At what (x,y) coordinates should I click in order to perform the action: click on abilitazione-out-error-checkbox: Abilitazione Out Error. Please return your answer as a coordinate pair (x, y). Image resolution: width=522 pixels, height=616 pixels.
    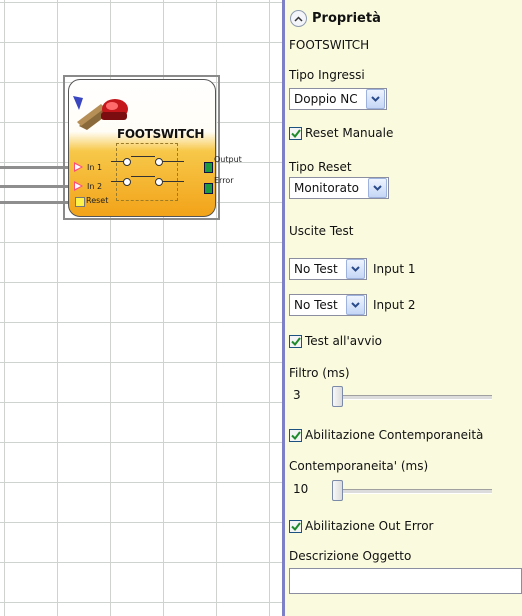
    Looking at the image, I should click on (361, 526).